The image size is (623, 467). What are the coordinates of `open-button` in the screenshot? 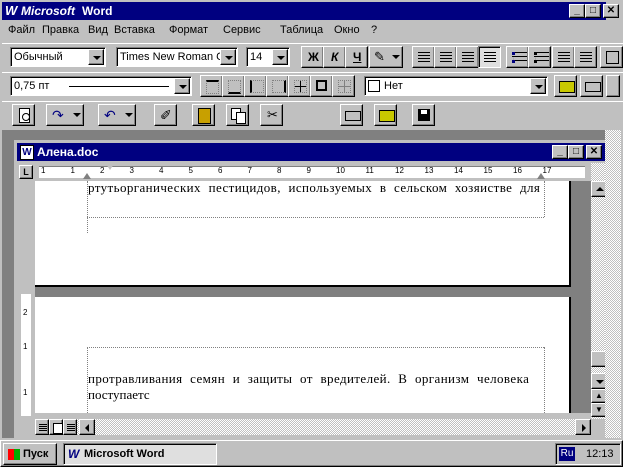 It's located at (385, 115).